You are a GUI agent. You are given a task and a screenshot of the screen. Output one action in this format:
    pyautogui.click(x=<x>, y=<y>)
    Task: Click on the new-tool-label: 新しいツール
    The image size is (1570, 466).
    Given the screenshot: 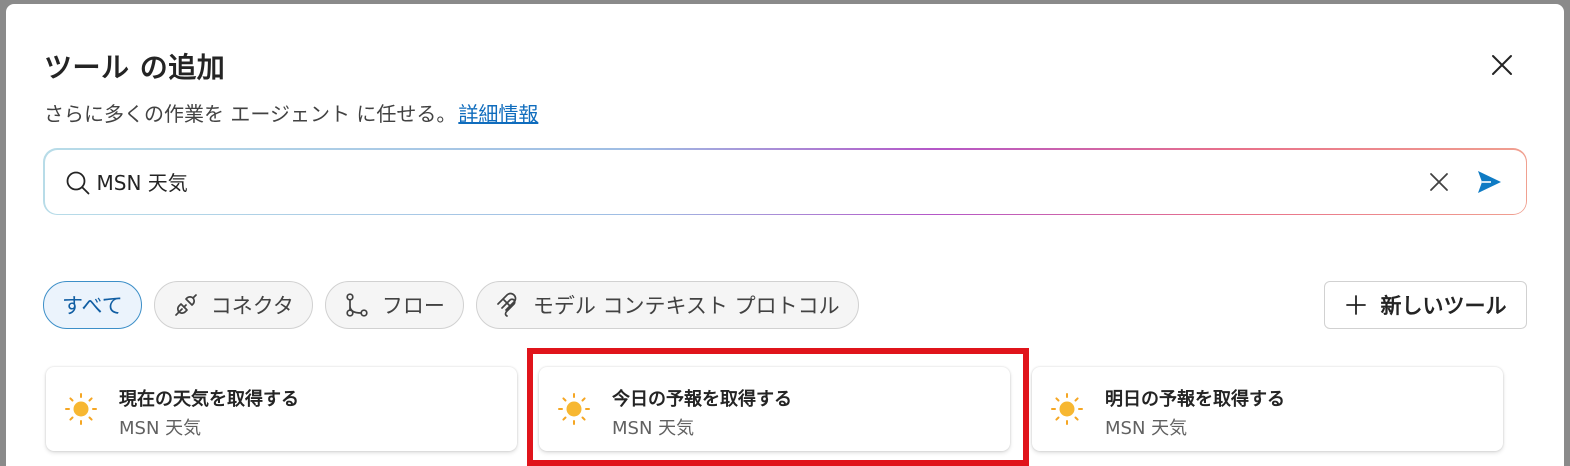 What is the action you would take?
    pyautogui.click(x=1443, y=306)
    